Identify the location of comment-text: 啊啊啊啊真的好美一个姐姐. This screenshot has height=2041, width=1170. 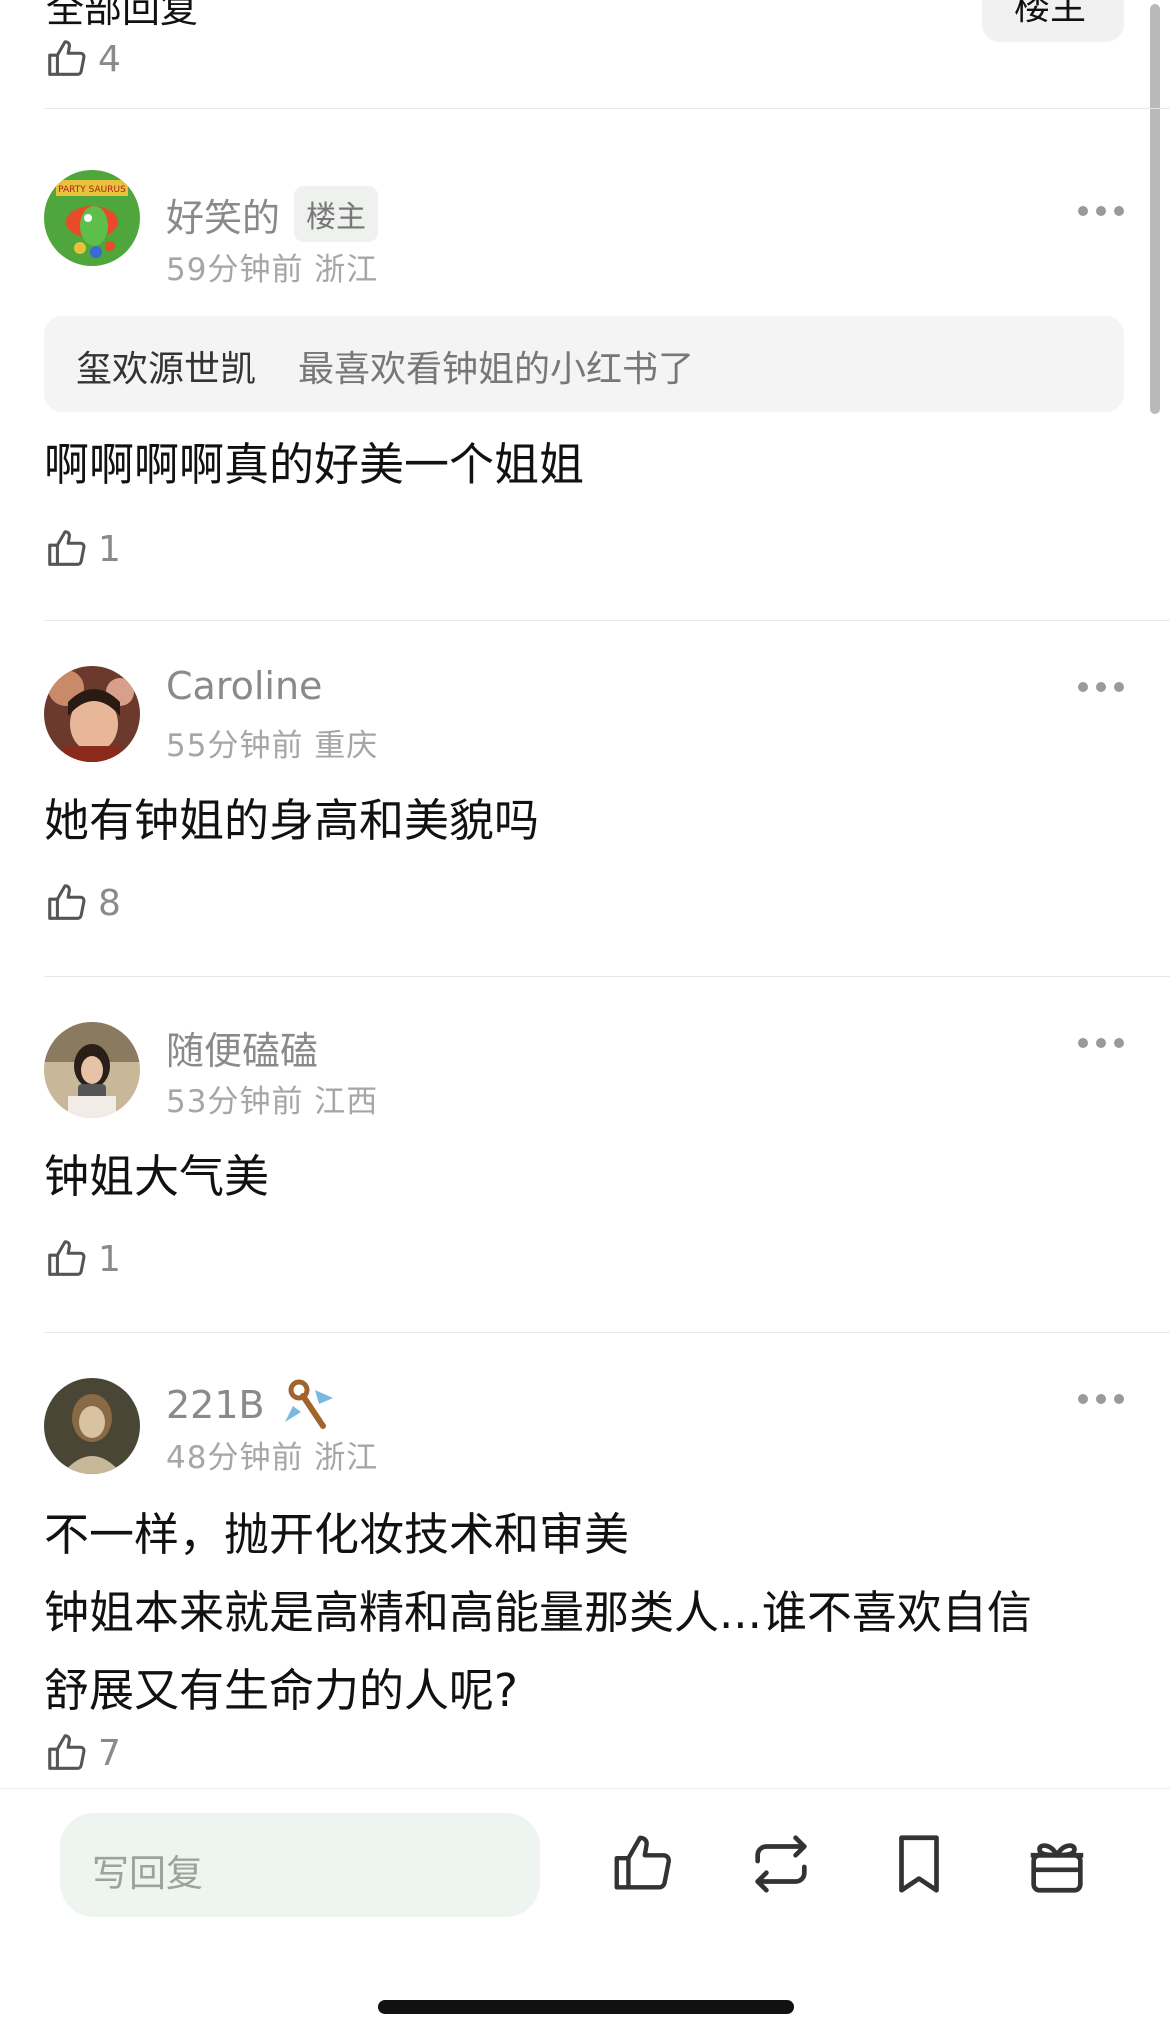
(314, 464).